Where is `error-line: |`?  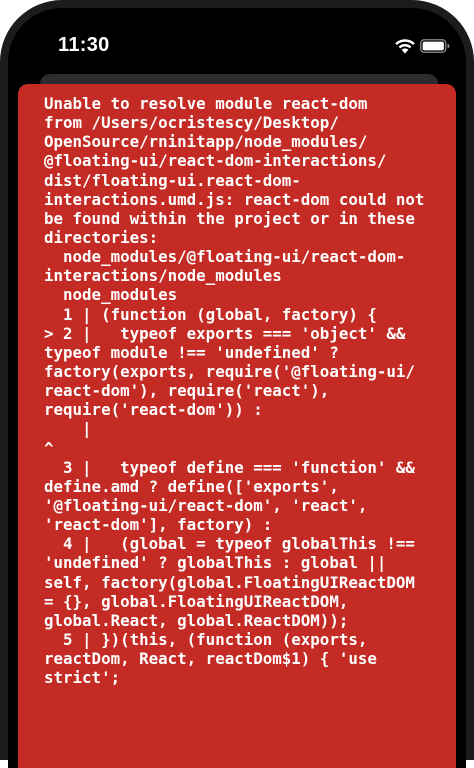
error-line: | is located at coordinates (68, 429).